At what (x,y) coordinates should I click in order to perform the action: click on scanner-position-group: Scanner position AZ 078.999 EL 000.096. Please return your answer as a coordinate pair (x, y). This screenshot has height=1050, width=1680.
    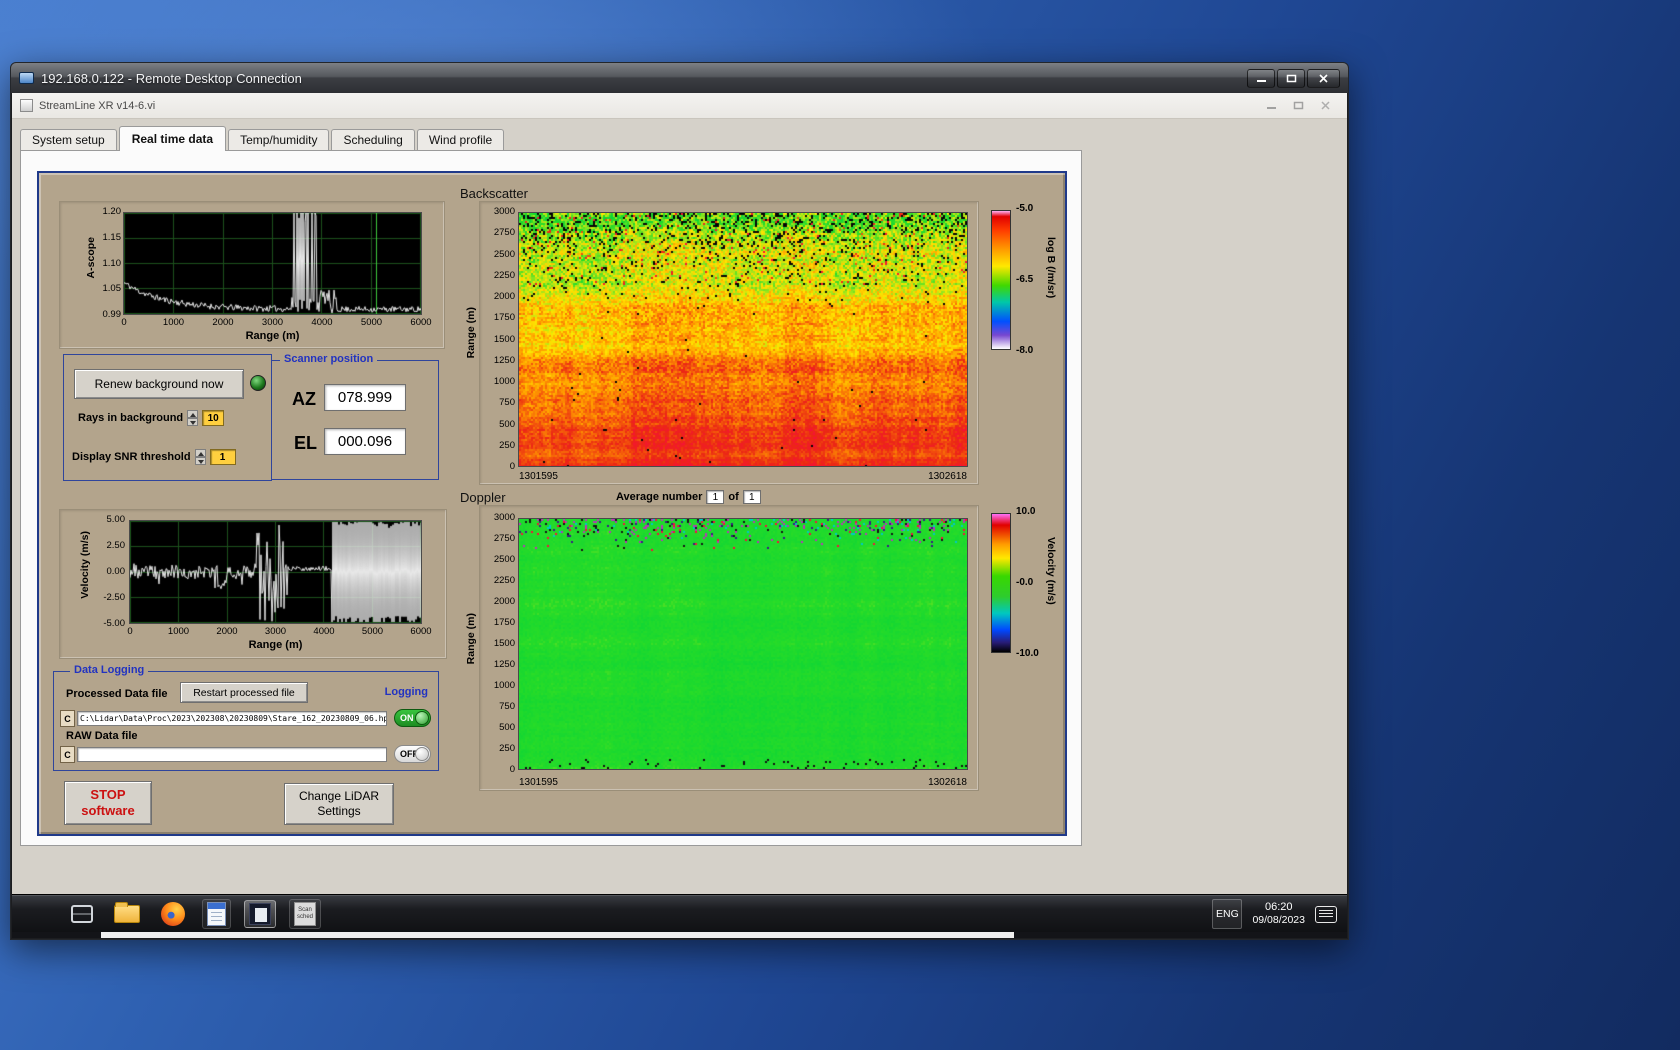
    Looking at the image, I should click on (355, 416).